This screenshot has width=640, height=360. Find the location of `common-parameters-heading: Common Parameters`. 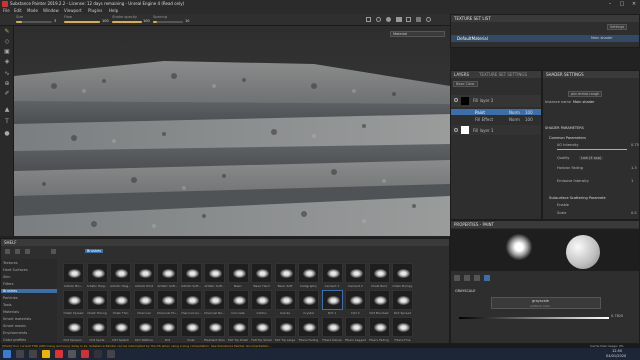

common-parameters-heading: Common Parameters is located at coordinates (567, 138).